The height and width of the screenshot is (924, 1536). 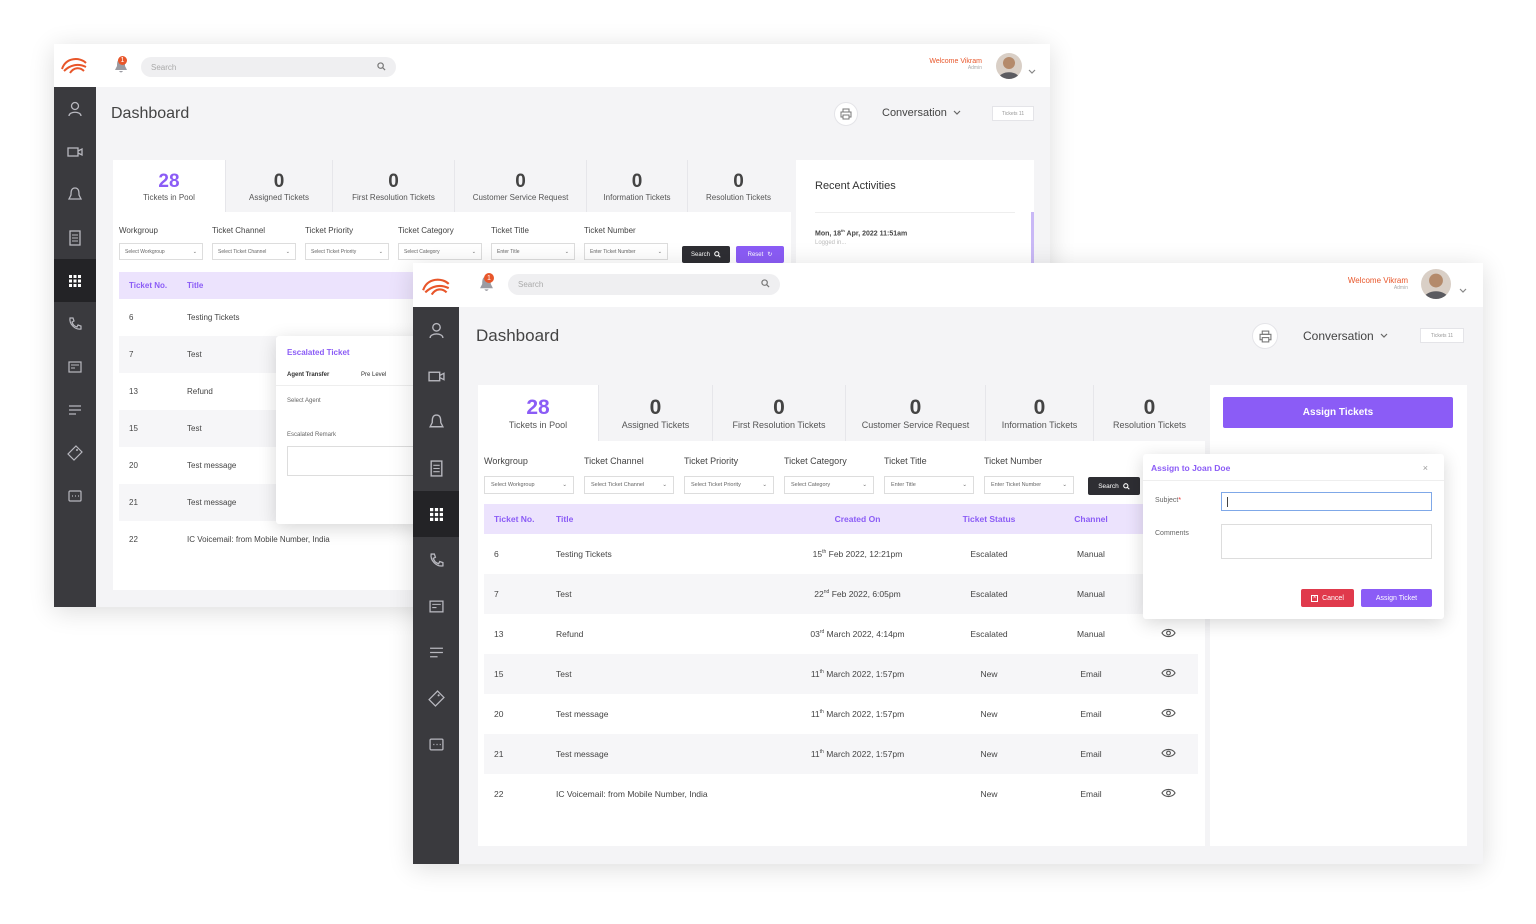 I want to click on comments-input, so click(x=1326, y=541).